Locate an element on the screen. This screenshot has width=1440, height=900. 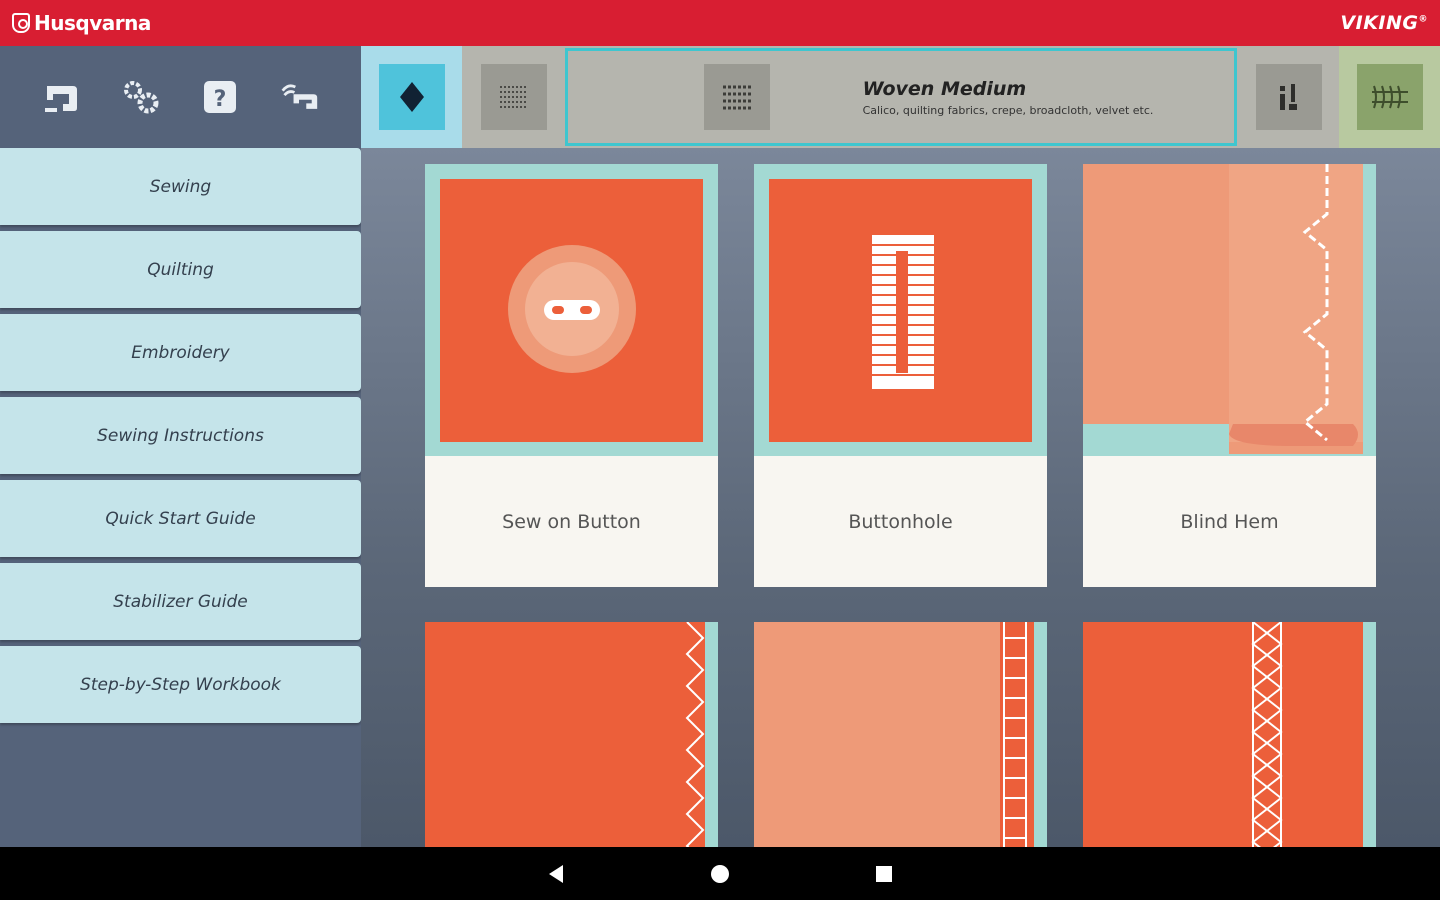
stitch-info-icon is located at coordinates (1288, 97).